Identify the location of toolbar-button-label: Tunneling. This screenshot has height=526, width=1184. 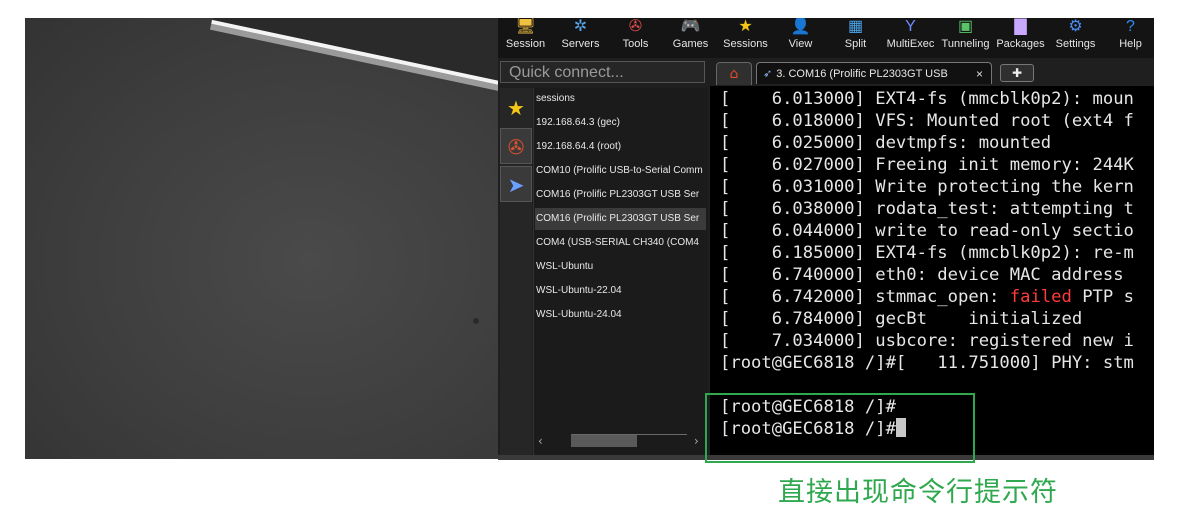
(965, 44).